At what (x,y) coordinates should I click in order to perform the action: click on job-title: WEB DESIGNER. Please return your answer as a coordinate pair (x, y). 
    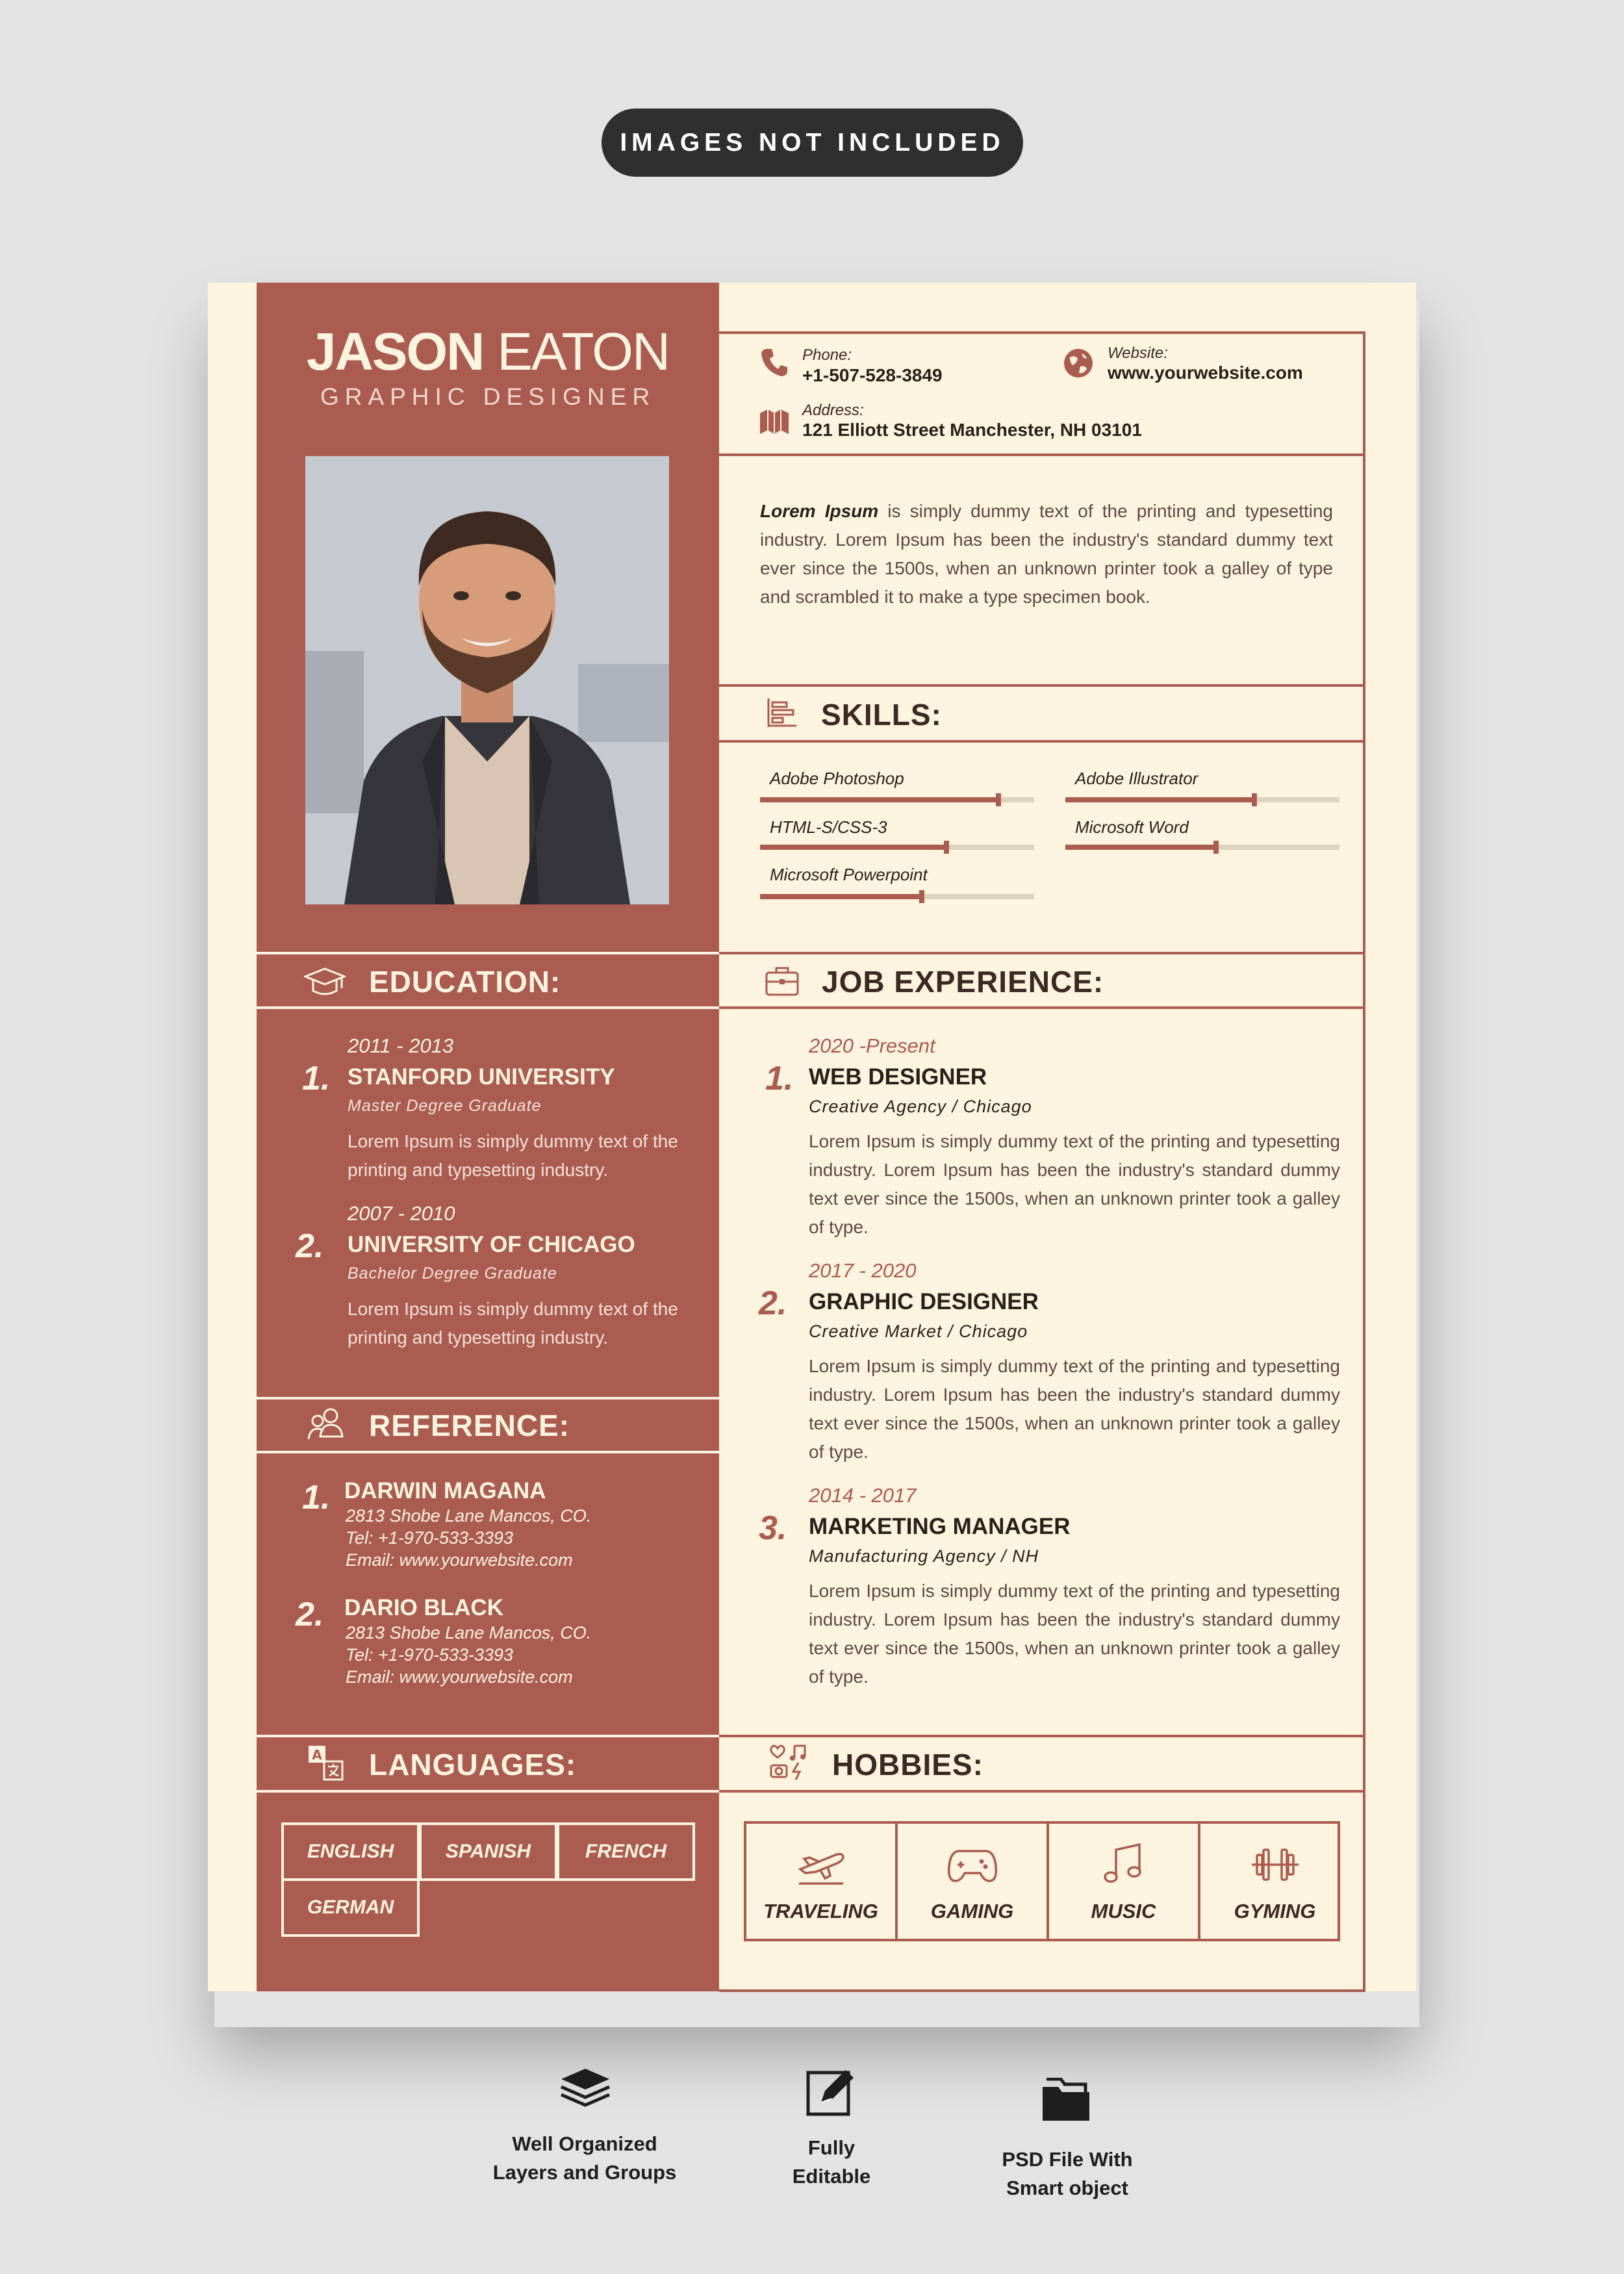
    Looking at the image, I should click on (898, 1077).